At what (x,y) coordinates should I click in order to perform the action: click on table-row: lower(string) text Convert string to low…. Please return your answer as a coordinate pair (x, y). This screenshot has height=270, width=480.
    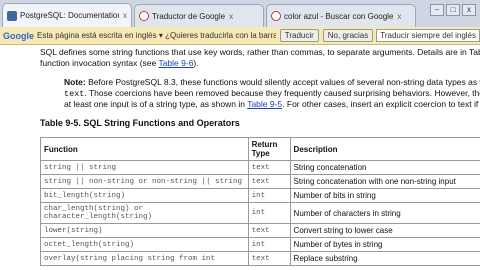
    Looking at the image, I should click on (260, 230).